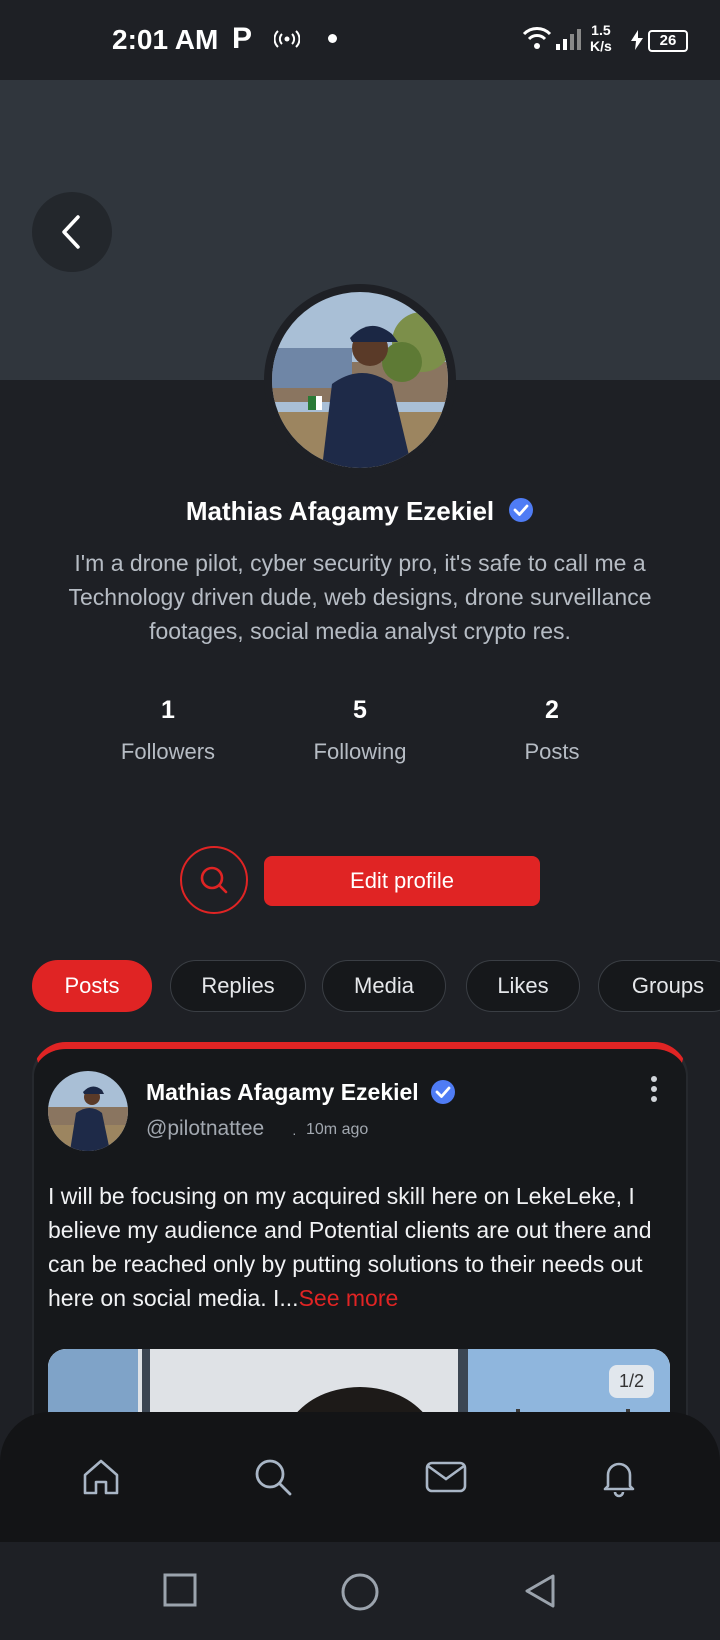 The image size is (720, 1640). What do you see at coordinates (659, 986) in the screenshot?
I see `tab-groups: Groups` at bounding box center [659, 986].